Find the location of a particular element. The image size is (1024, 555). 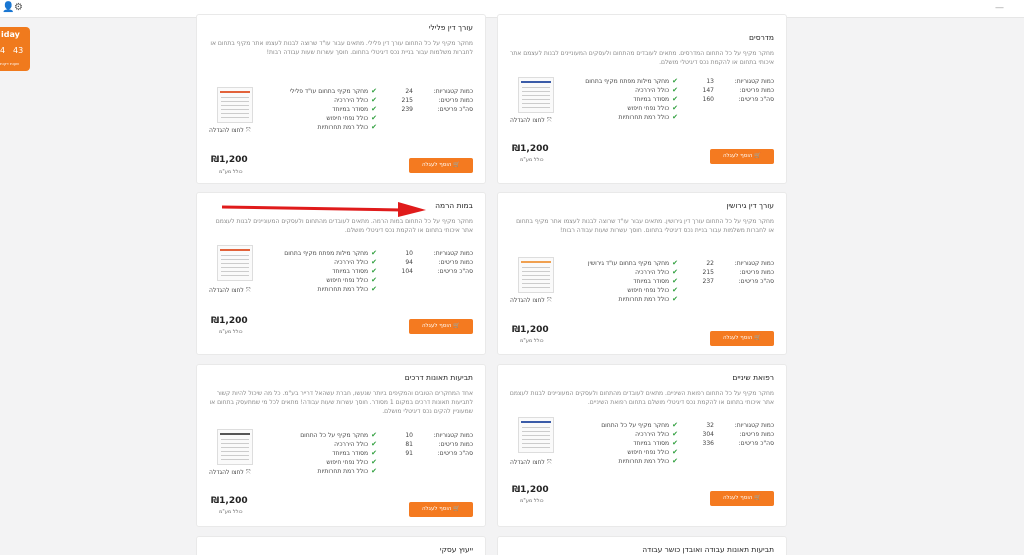

card-title: תביעות תאונות עבודה ואובדן כושר עבודה is located at coordinates (708, 549).